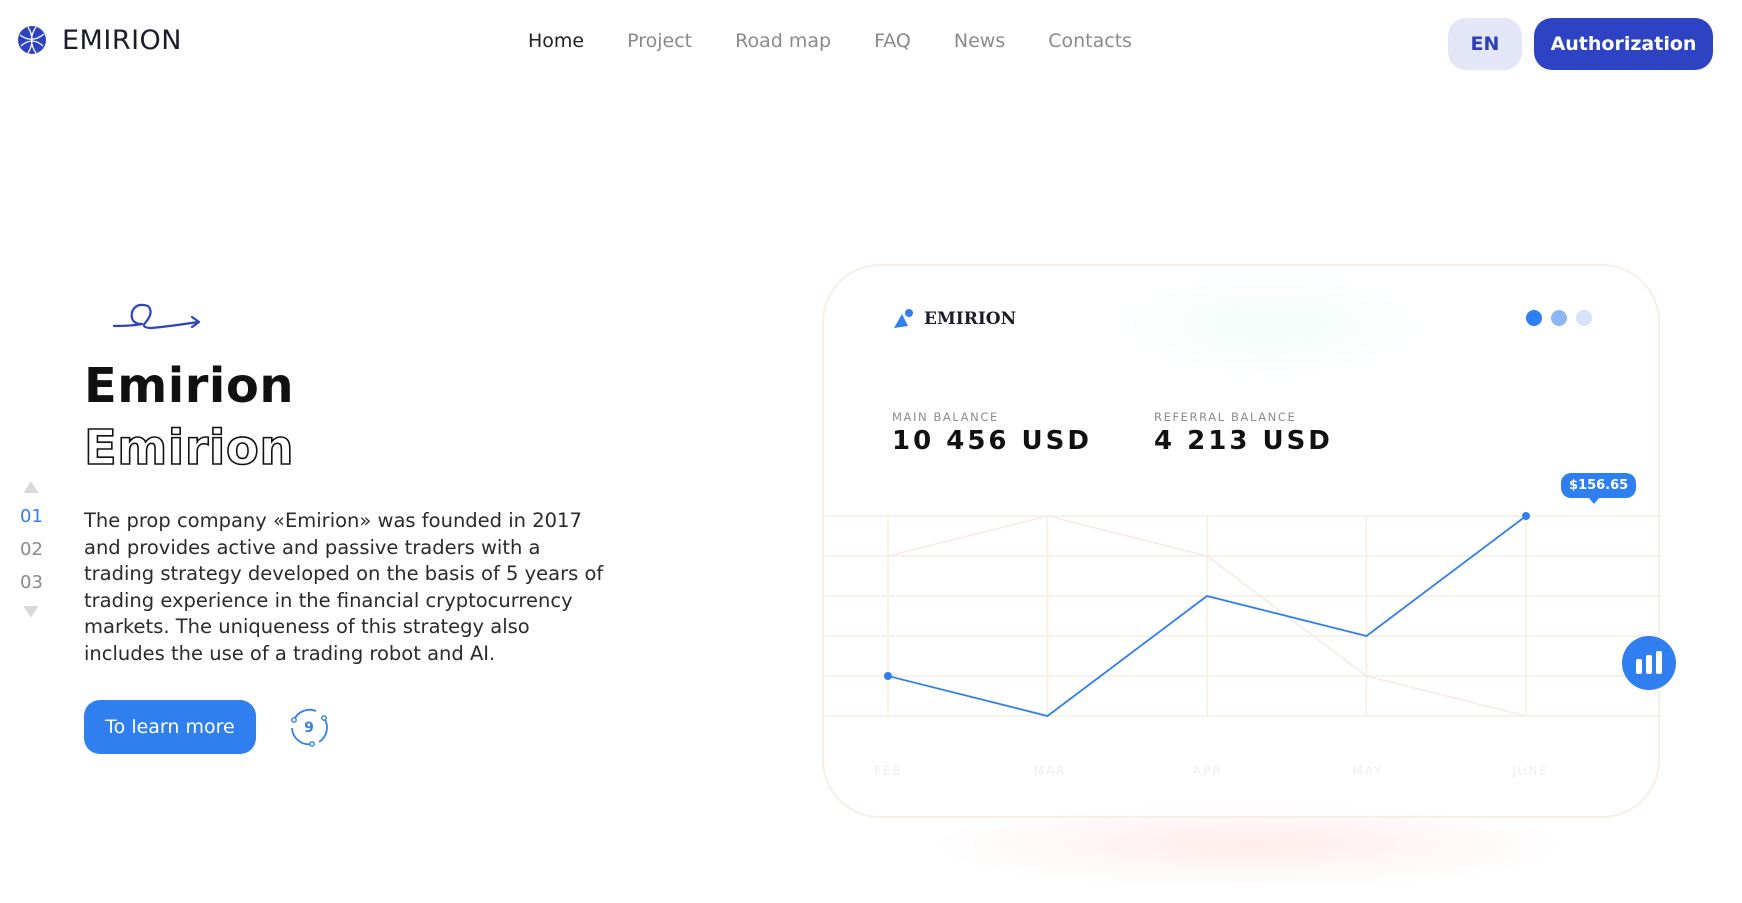 The width and height of the screenshot is (1742, 903). Describe the element at coordinates (888, 771) in the screenshot. I see `x-tick-label: FEB` at that location.